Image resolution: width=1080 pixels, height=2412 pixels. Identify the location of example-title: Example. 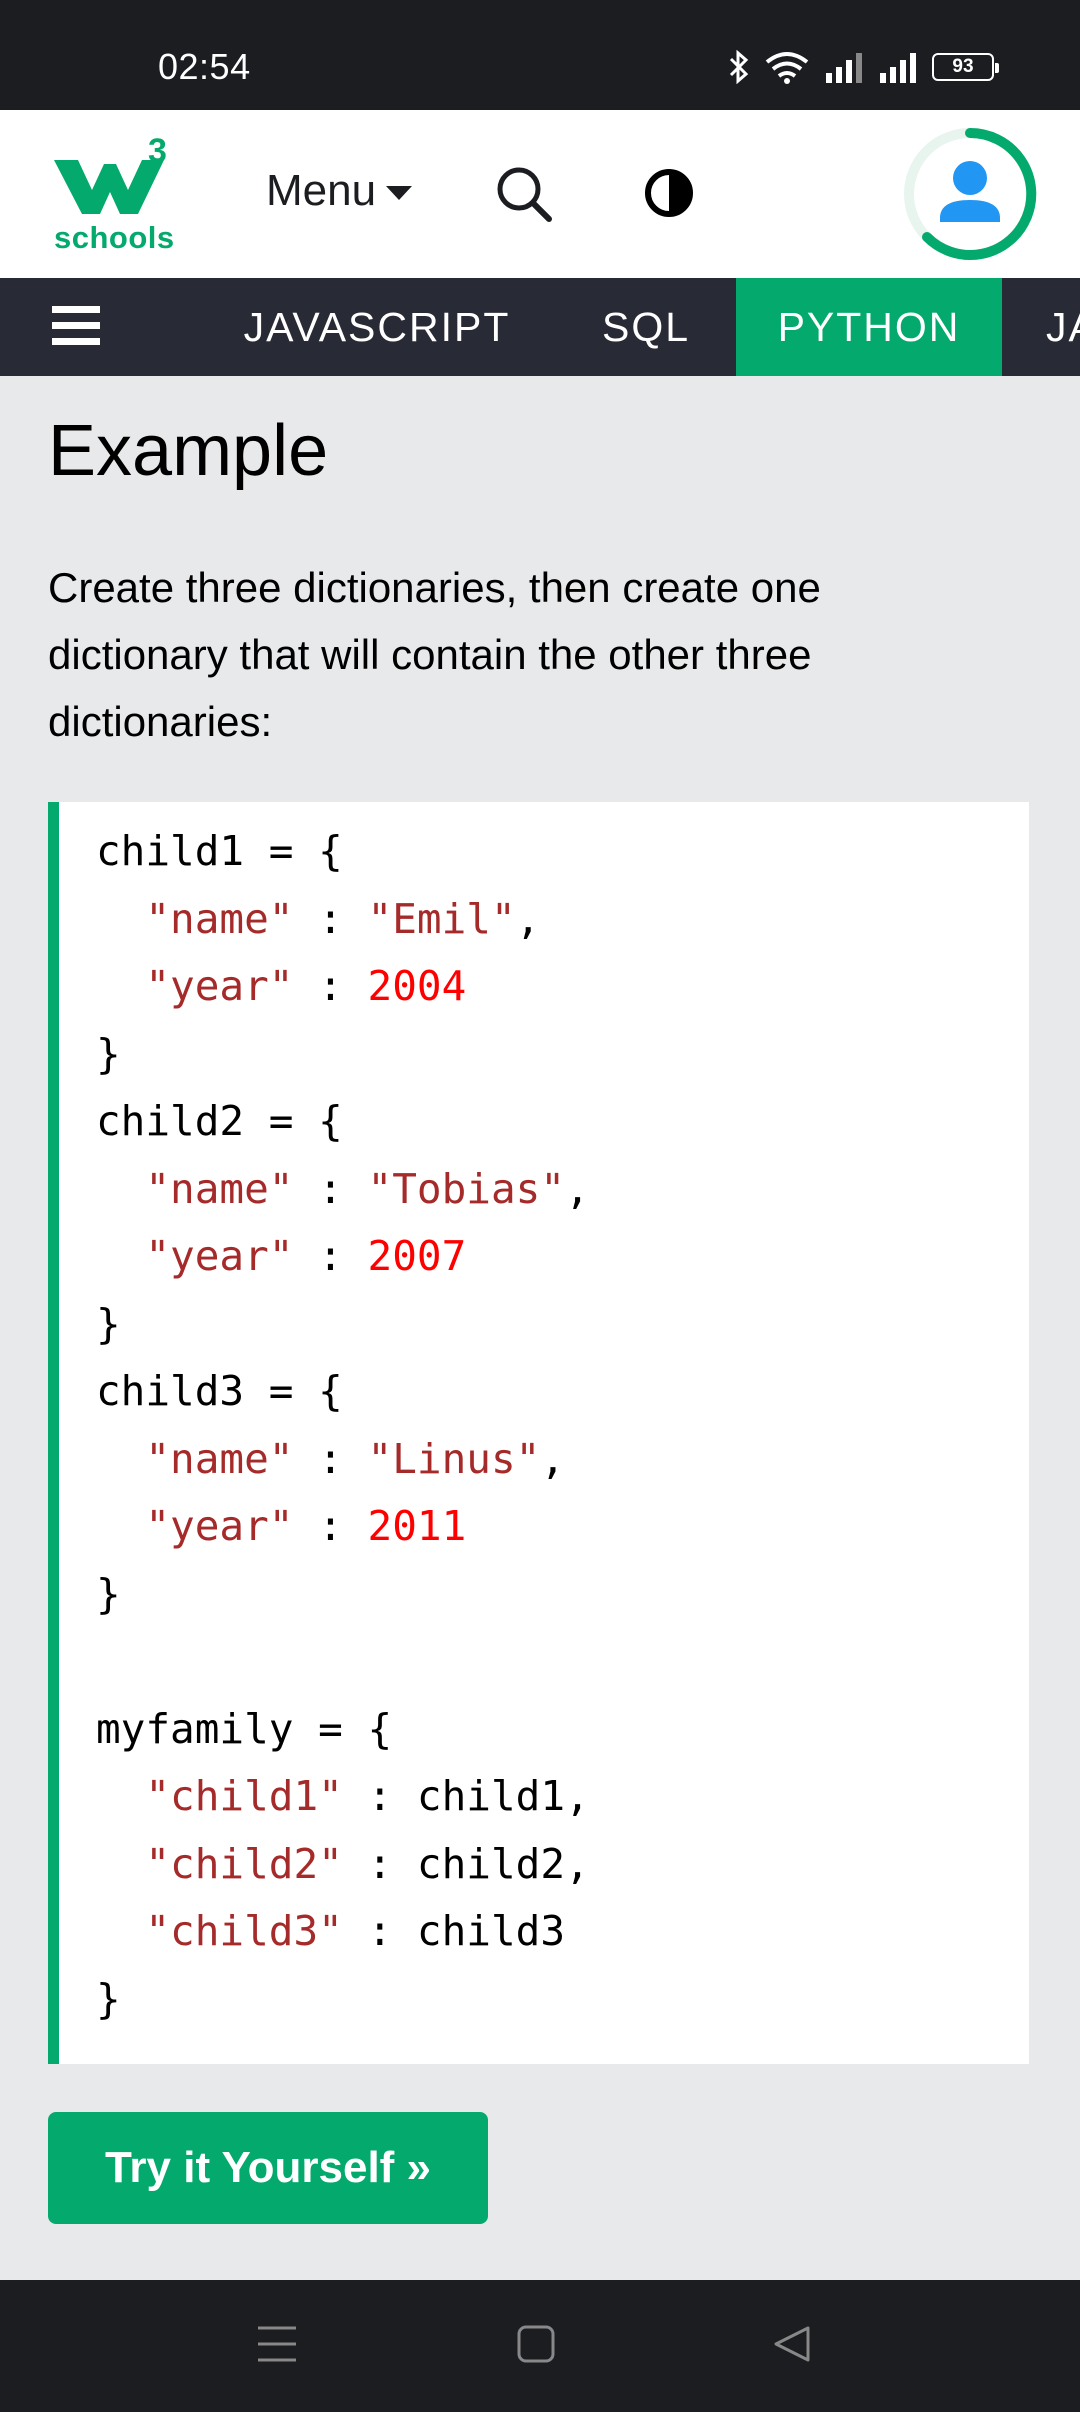
(188, 451).